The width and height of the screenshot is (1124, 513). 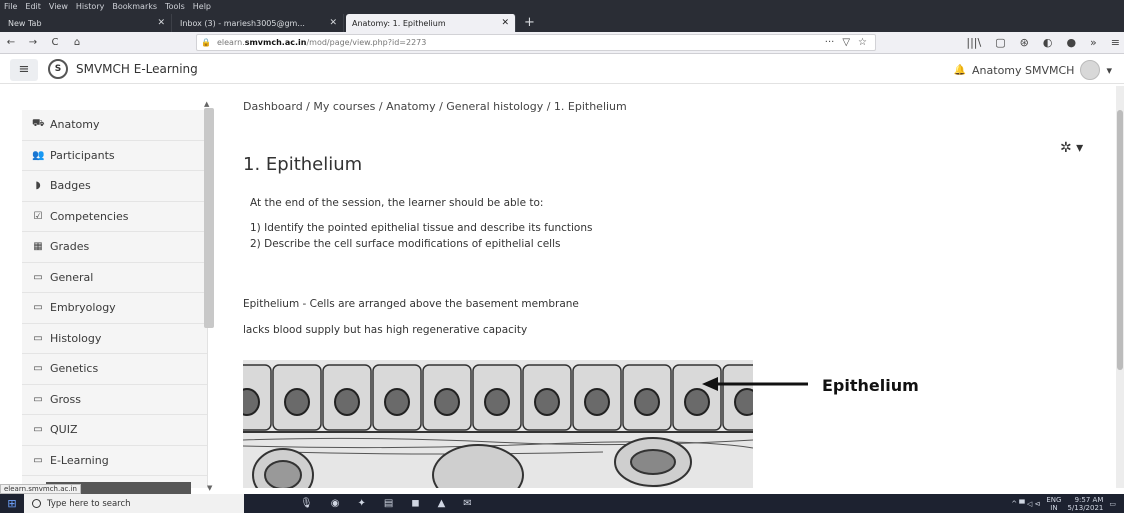 What do you see at coordinates (77, 42) in the screenshot?
I see `home-button: ⌂` at bounding box center [77, 42].